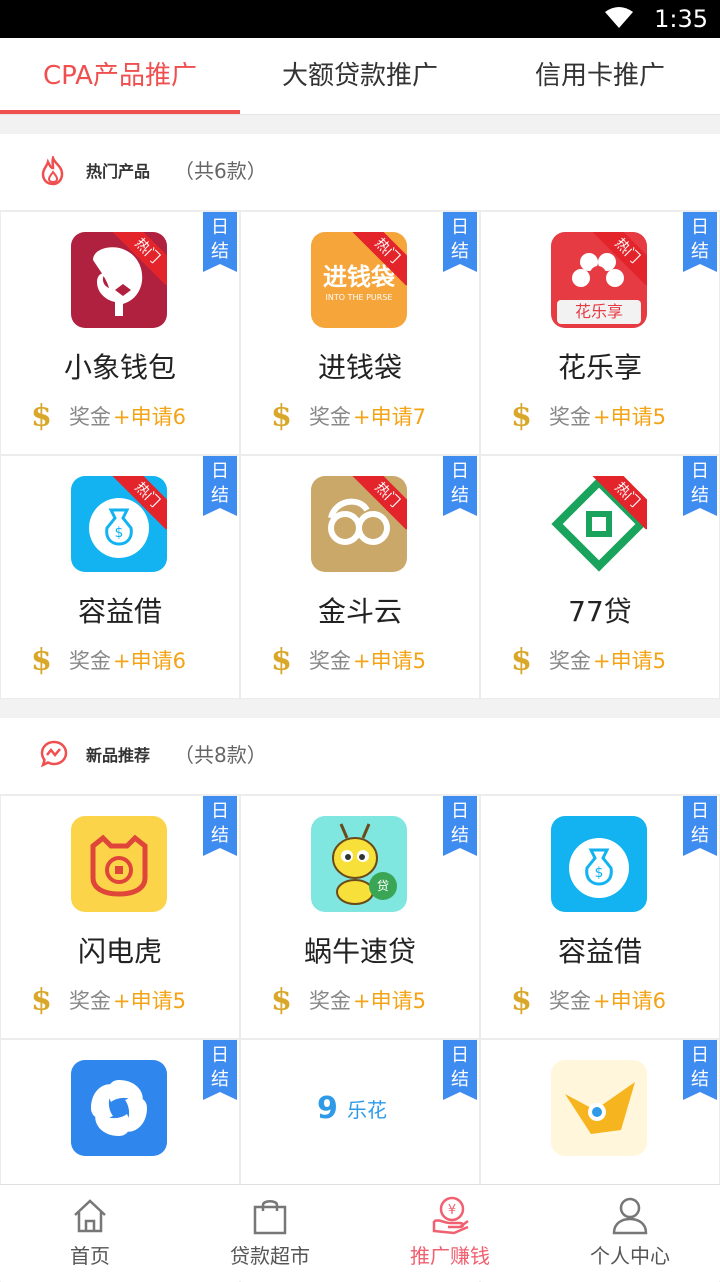 The width and height of the screenshot is (720, 1282). What do you see at coordinates (119, 951) in the screenshot?
I see `product-name: 闪电虎` at bounding box center [119, 951].